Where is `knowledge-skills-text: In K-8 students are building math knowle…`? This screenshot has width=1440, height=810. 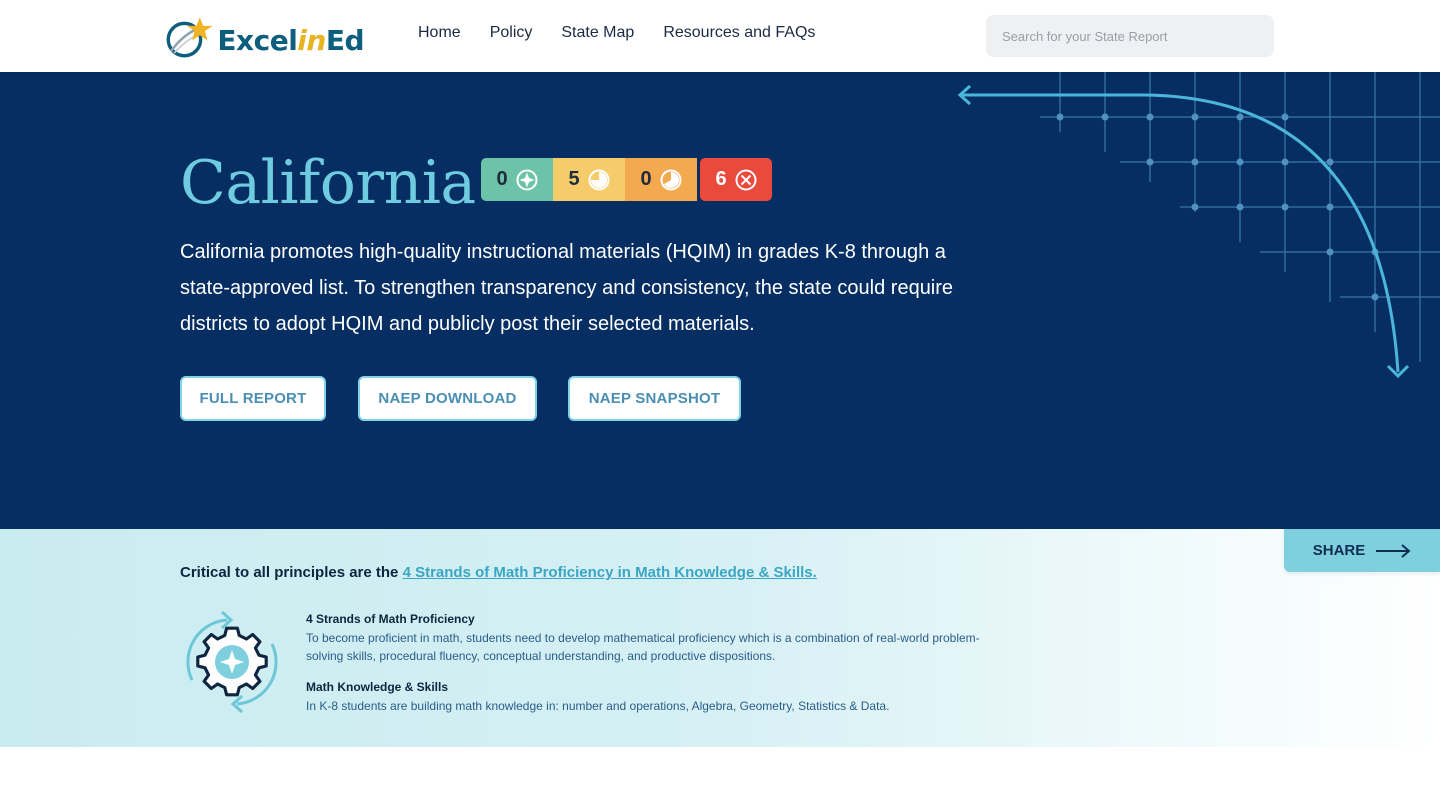 knowledge-skills-text: In K-8 students are building math knowle… is located at coordinates (598, 706).